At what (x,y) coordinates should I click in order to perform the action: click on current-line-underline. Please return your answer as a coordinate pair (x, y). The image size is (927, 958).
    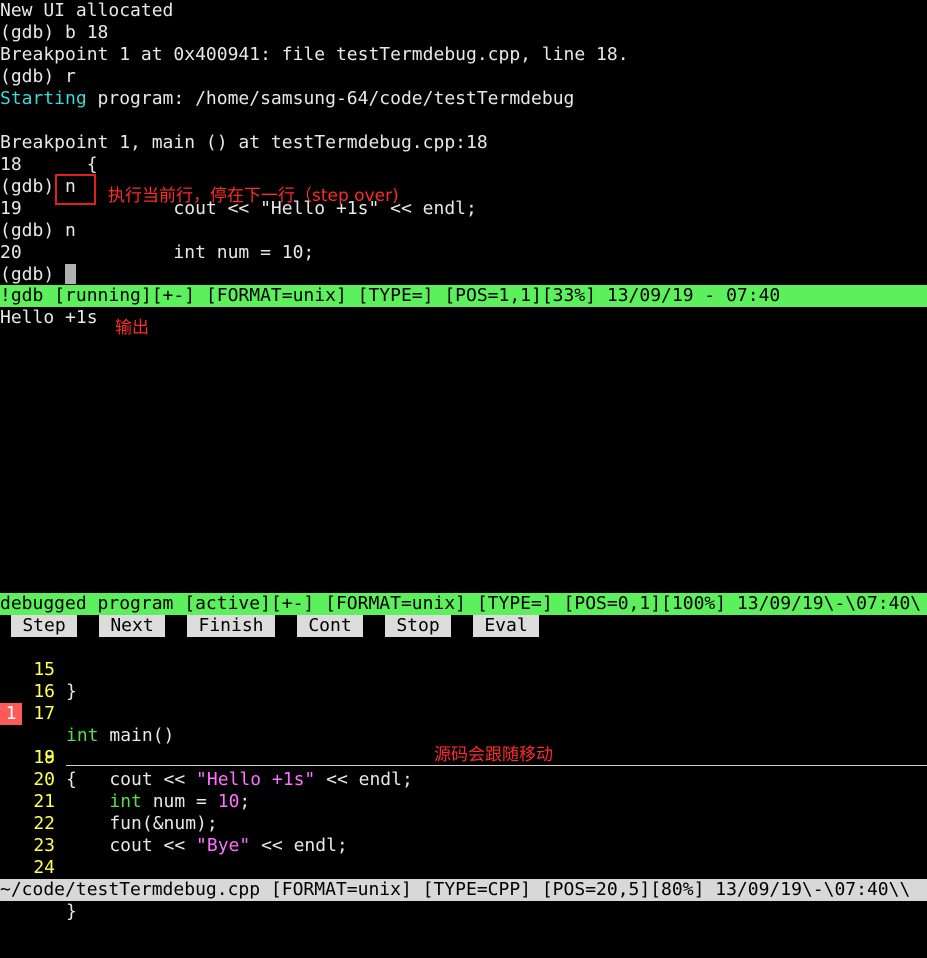
    Looking at the image, I should click on (496, 765).